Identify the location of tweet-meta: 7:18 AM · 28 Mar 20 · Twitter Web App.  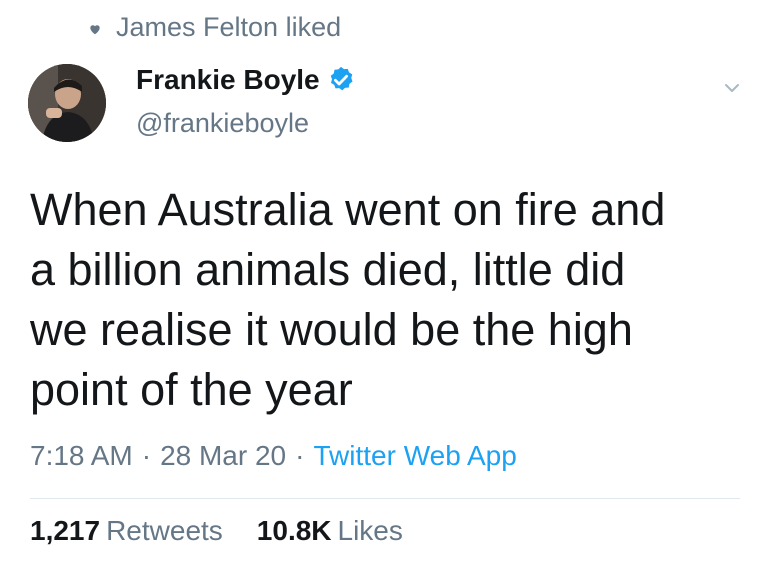
(273, 456).